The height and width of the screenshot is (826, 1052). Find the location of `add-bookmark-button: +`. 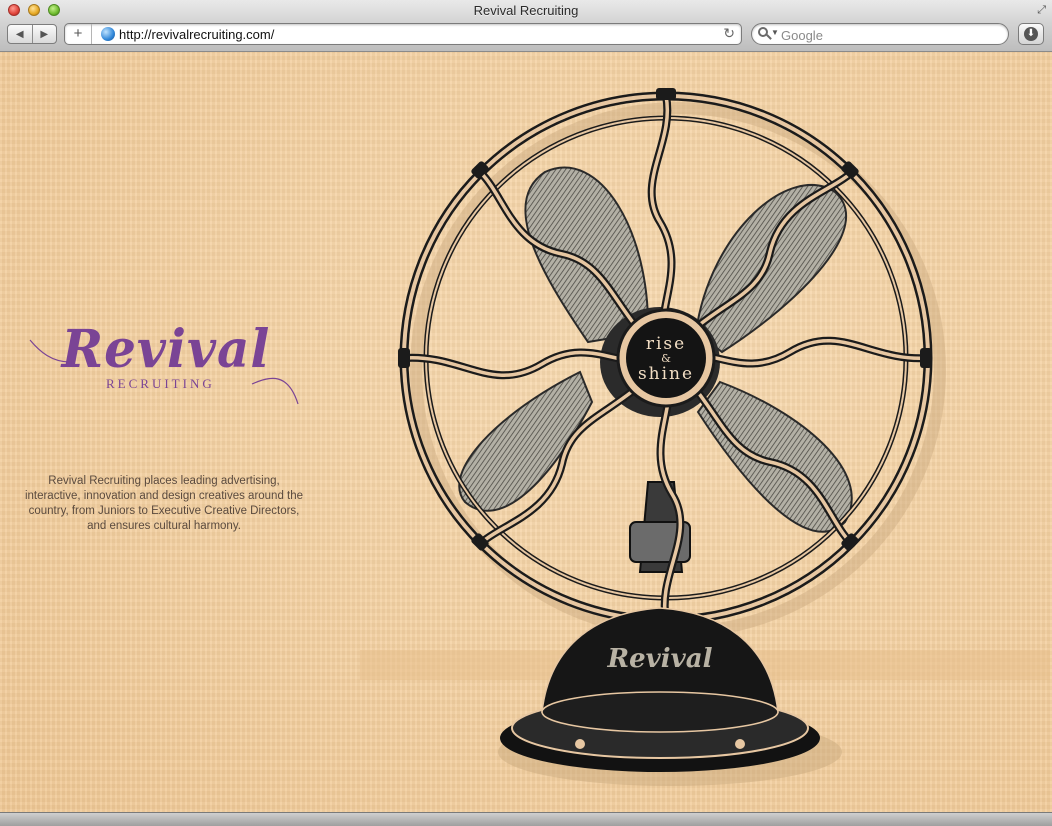

add-bookmark-button: + is located at coordinates (78, 34).